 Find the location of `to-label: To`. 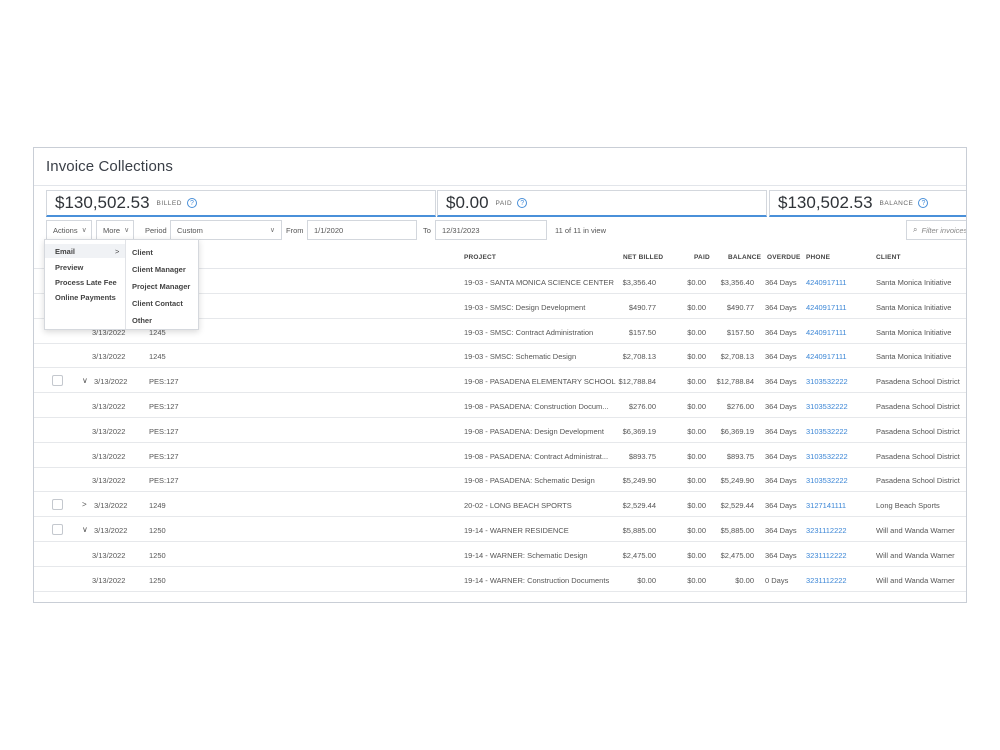

to-label: To is located at coordinates (427, 230).